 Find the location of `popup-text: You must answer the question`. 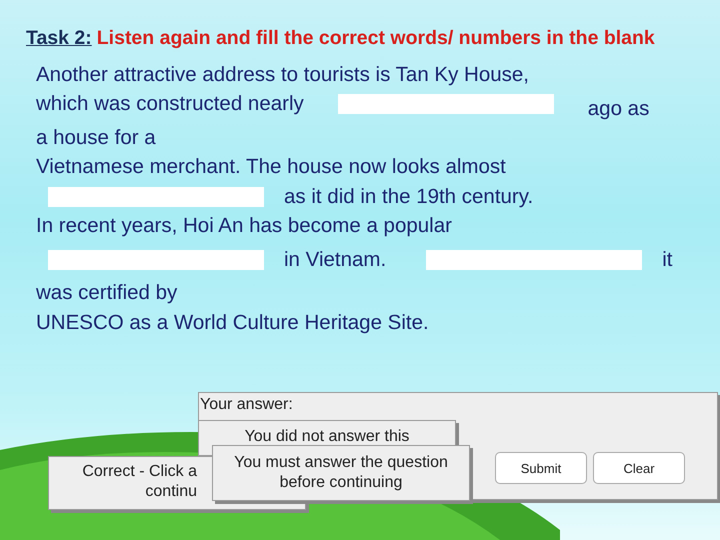

popup-text: You must answer the question is located at coordinates (341, 463).